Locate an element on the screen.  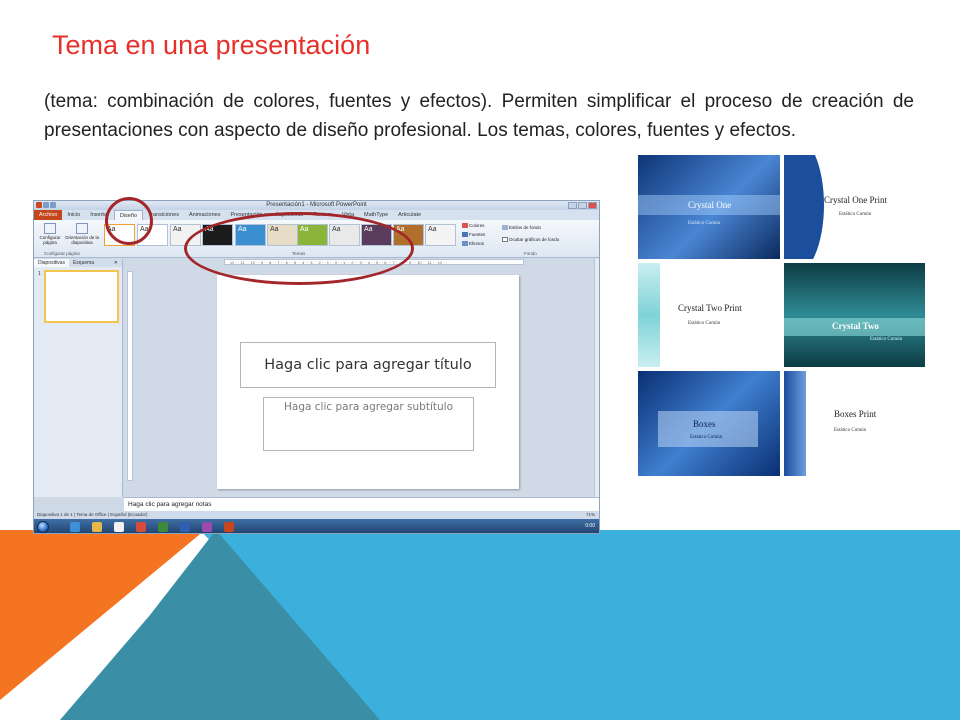
fonts-label: Fuentes is located at coordinates (477, 234).